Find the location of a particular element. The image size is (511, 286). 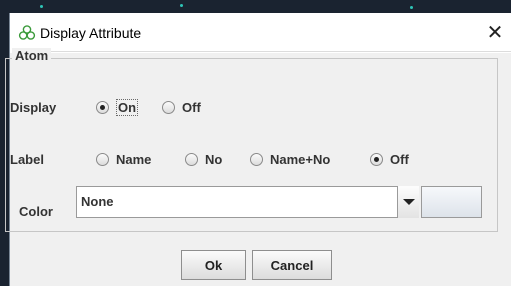

color-swatch-button is located at coordinates (451, 202).